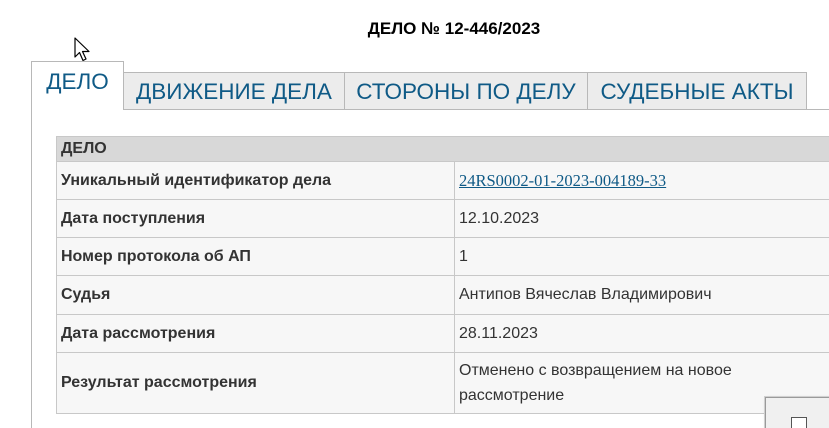 The width and height of the screenshot is (829, 428). What do you see at coordinates (595, 370) in the screenshot?
I see `row-value-result-line1: Отменено с возвращением на новое` at bounding box center [595, 370].